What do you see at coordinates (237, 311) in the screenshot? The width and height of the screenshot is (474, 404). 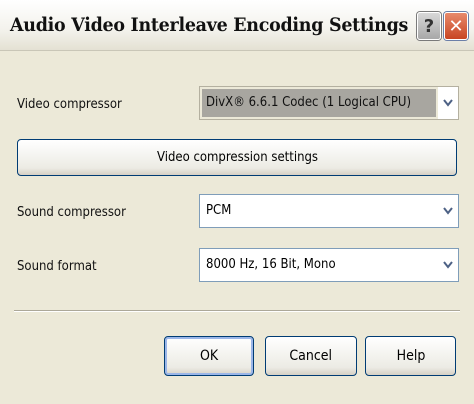 I see `divider` at bounding box center [237, 311].